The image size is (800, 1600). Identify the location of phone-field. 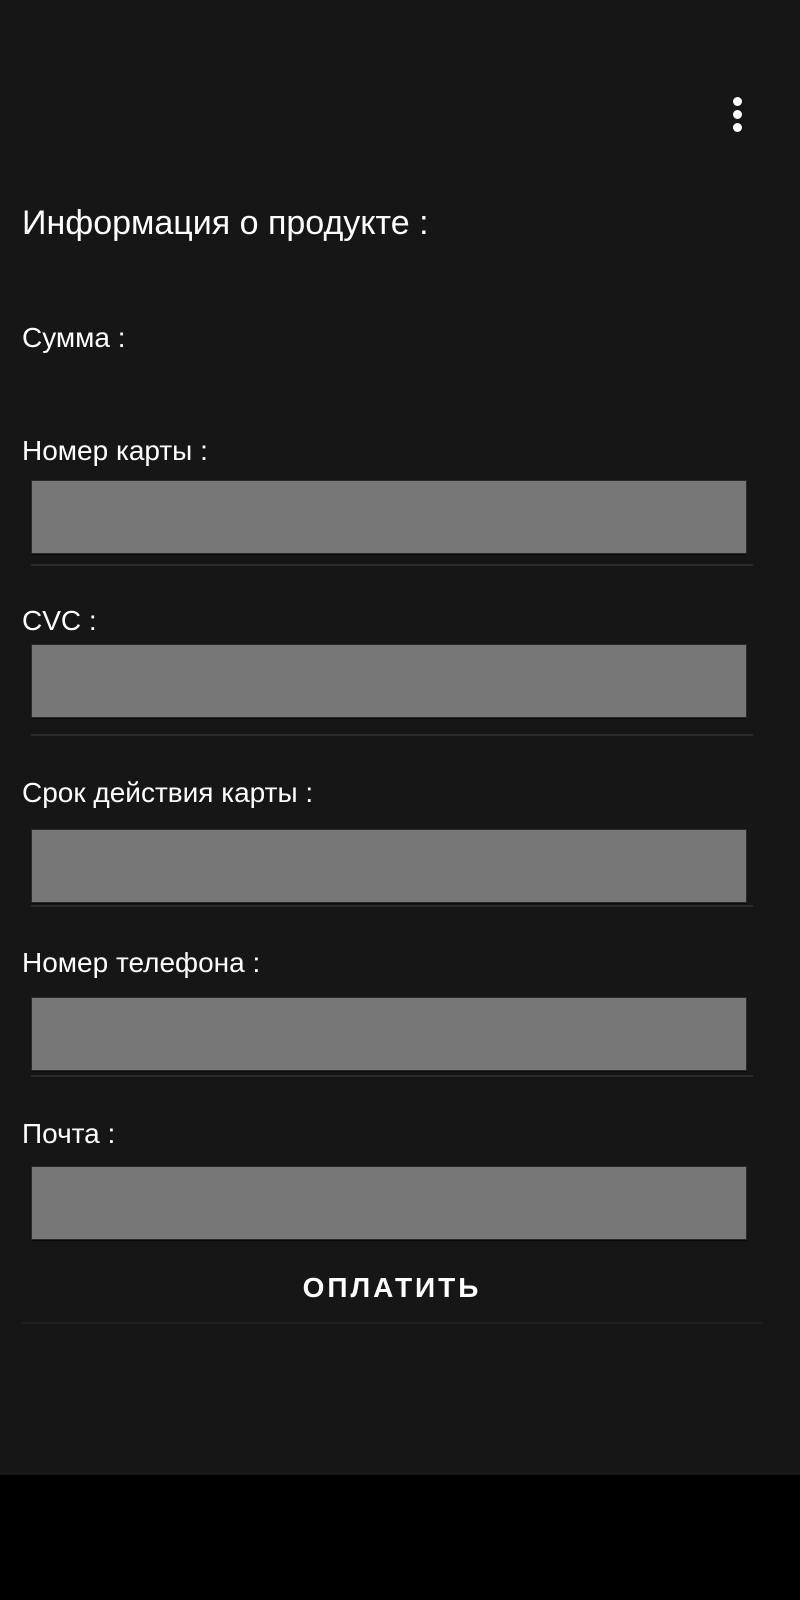
(389, 1034).